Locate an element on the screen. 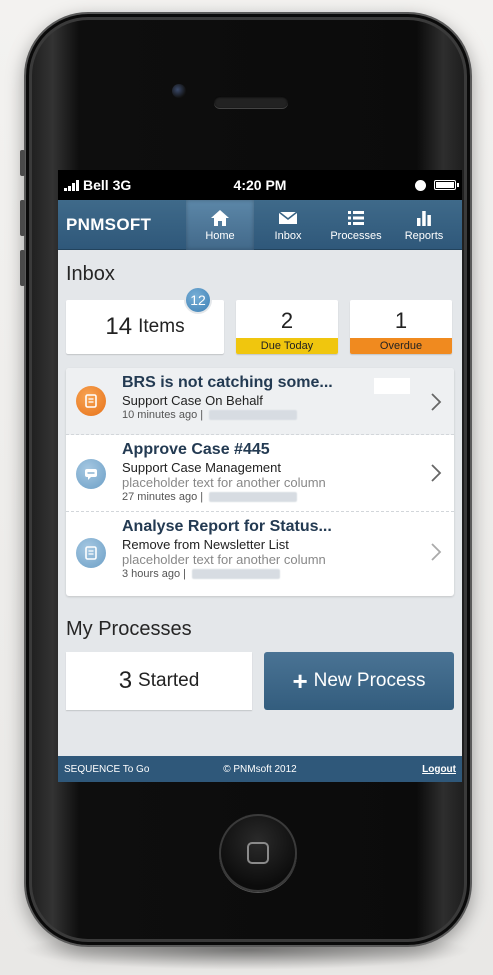 This screenshot has height=975, width=493. footer-copyright: © PNMsoft 2012 is located at coordinates (260, 769).